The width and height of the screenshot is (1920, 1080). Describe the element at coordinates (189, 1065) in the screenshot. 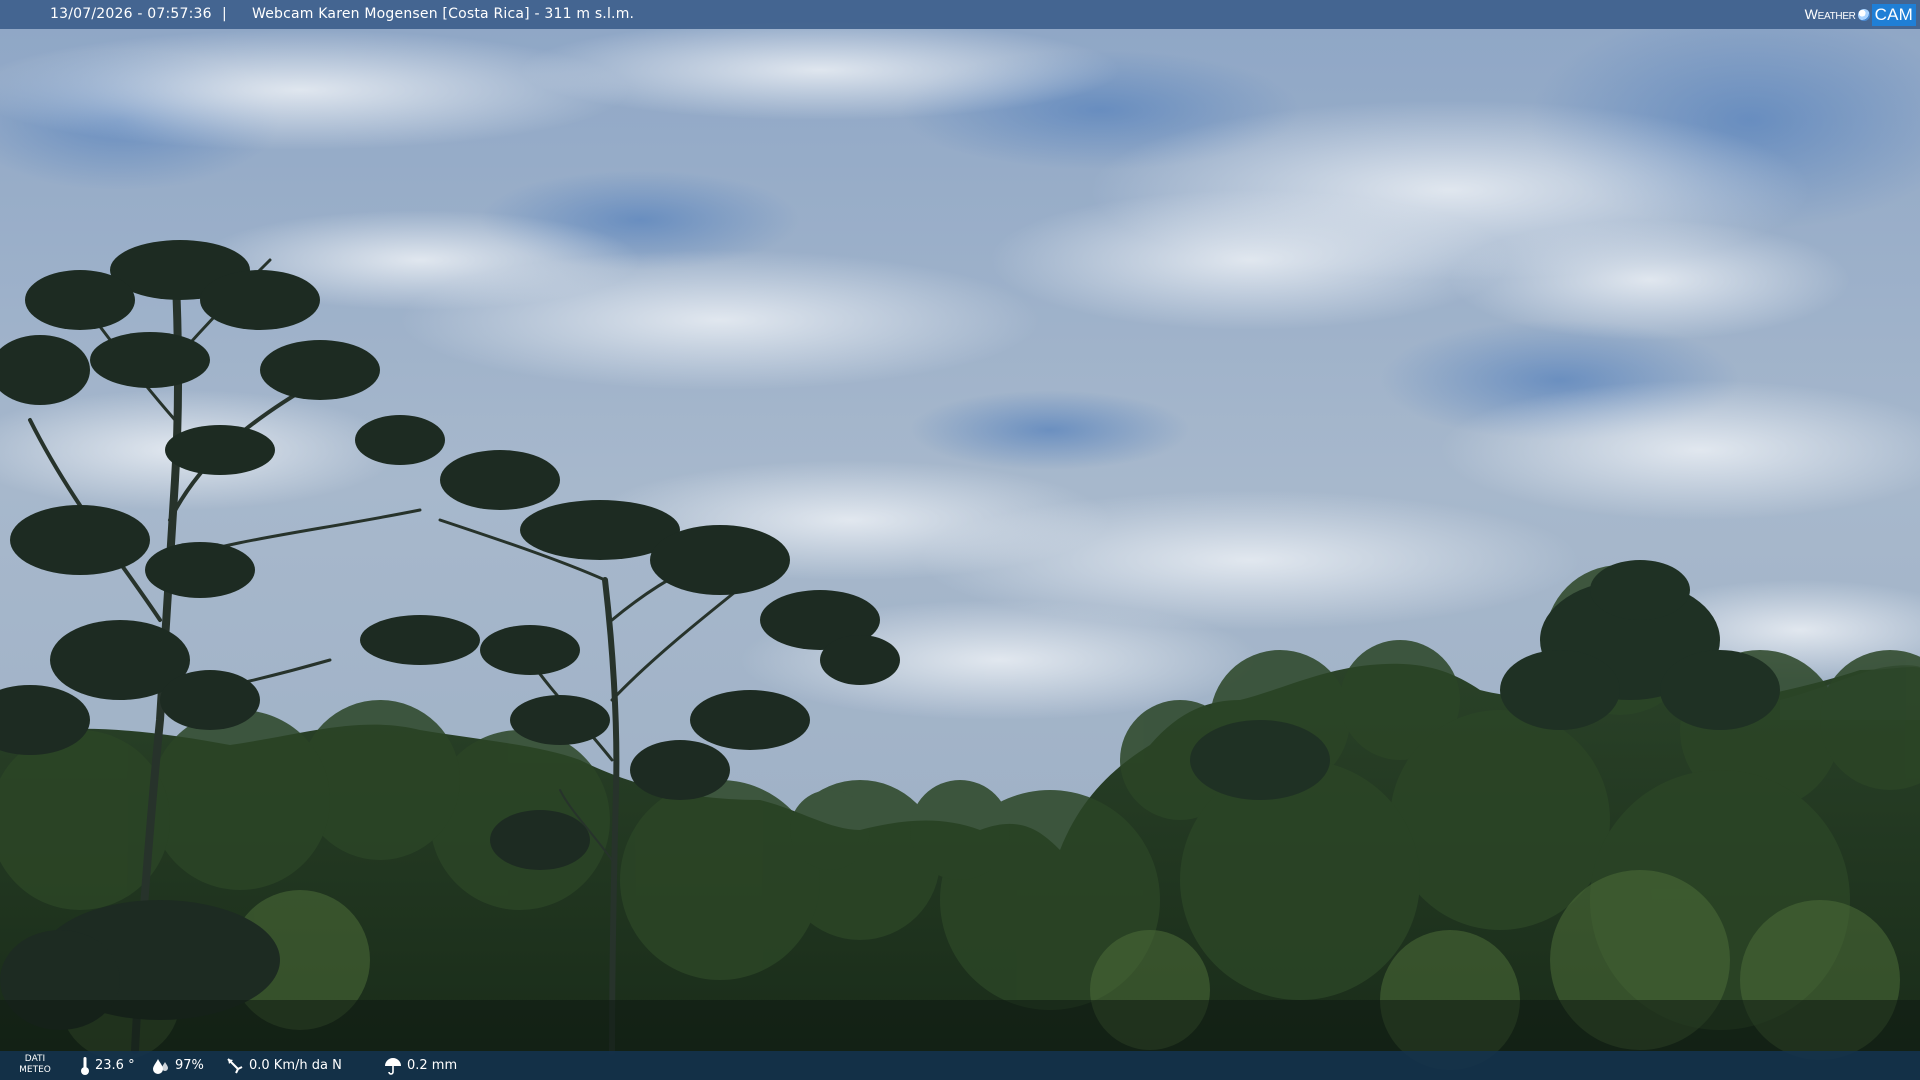

I see `humidity-value: 97%` at that location.